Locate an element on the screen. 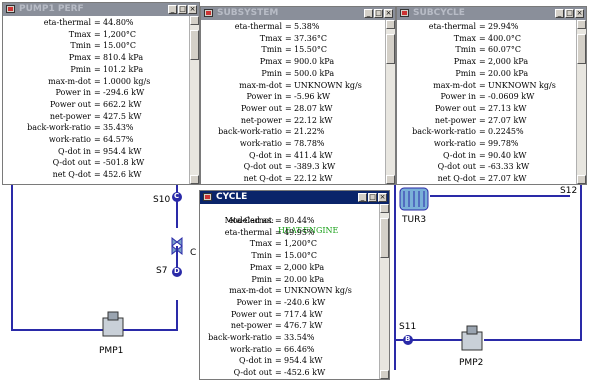 This screenshot has width=589, height=383. window-icon is located at coordinates (404, 13).